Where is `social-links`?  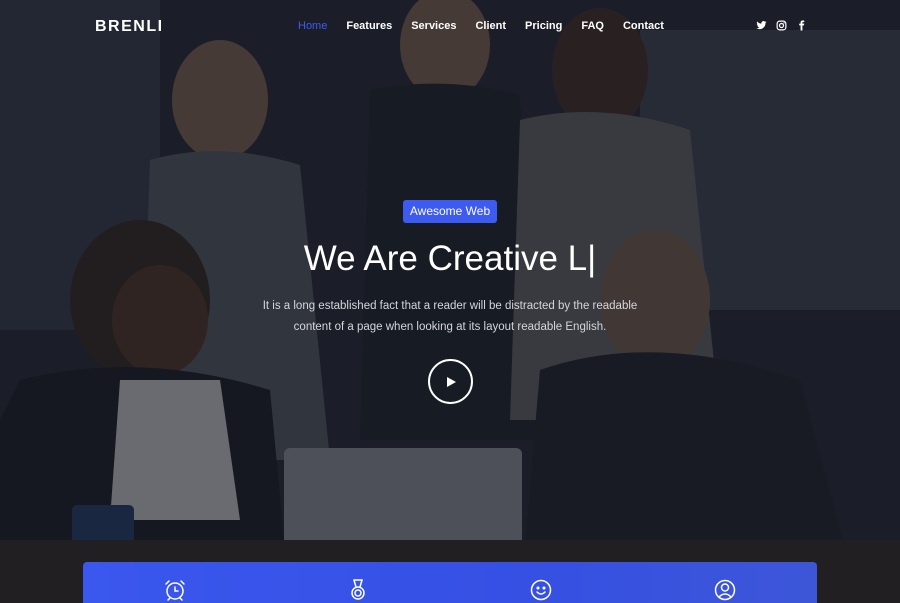
social-links is located at coordinates (781, 25).